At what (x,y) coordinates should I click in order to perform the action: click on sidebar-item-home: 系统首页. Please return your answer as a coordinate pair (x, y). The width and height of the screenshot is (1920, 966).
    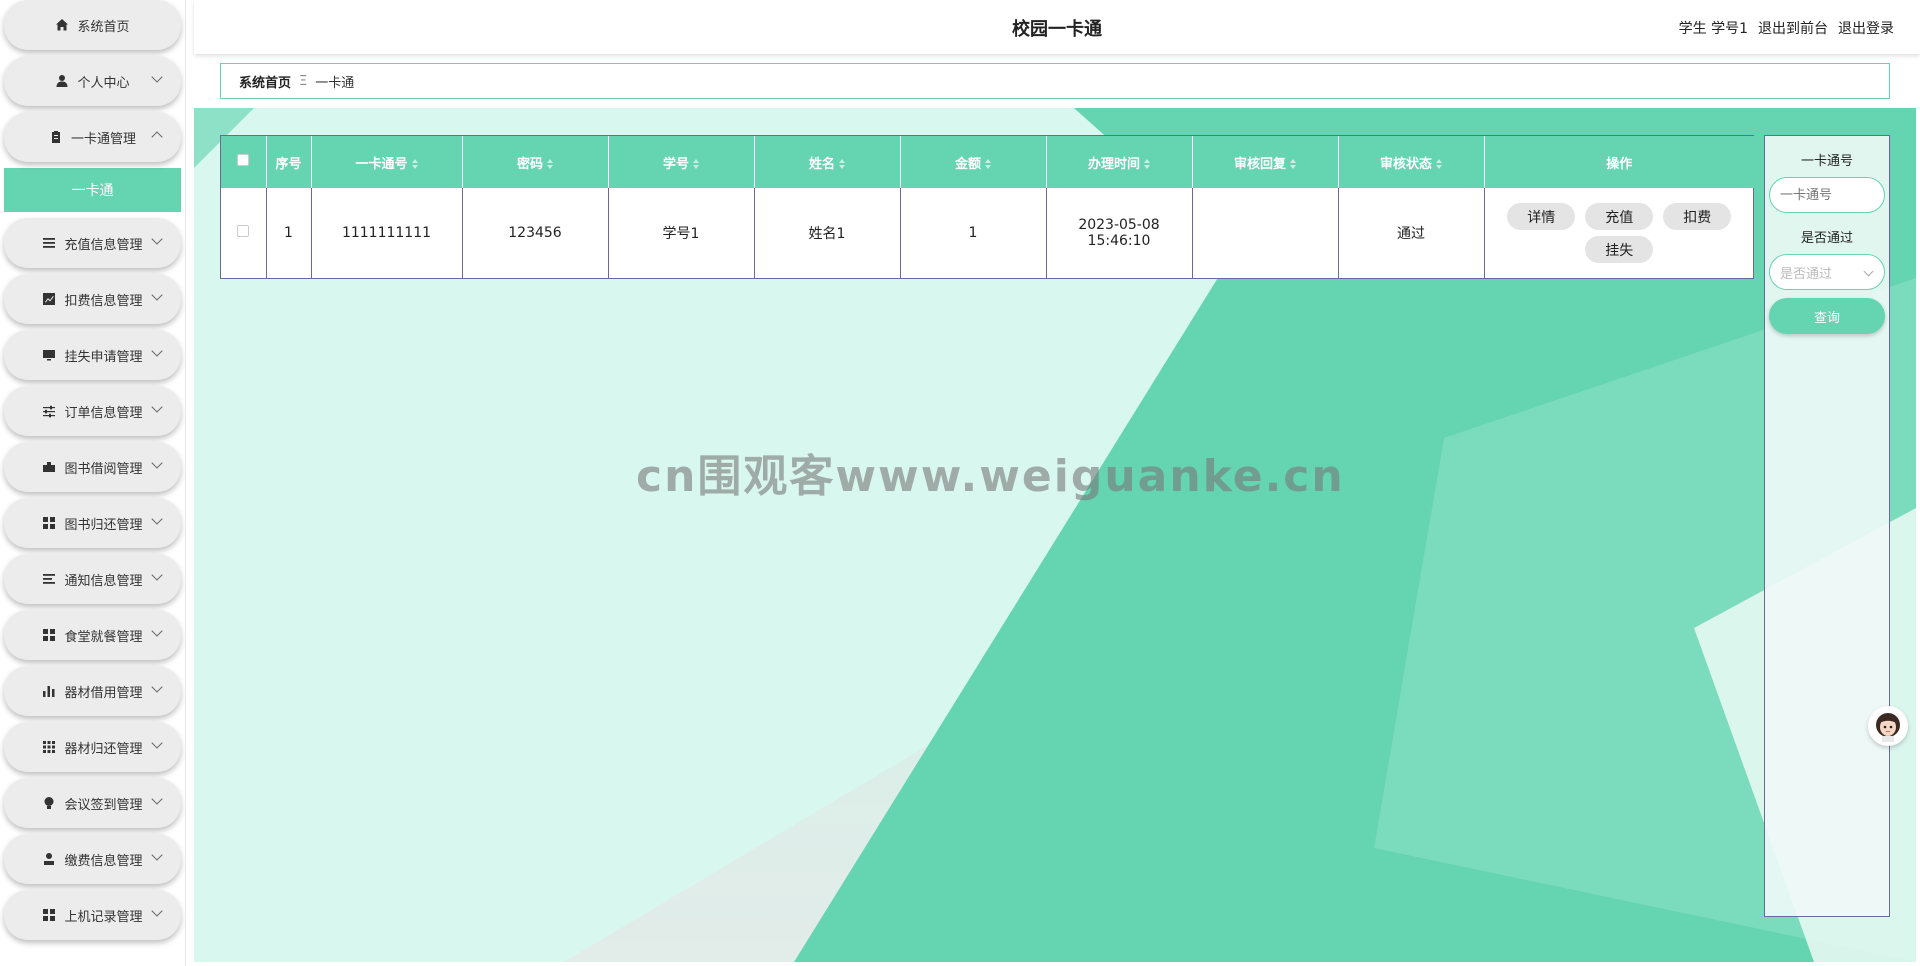
    Looking at the image, I should click on (92, 25).